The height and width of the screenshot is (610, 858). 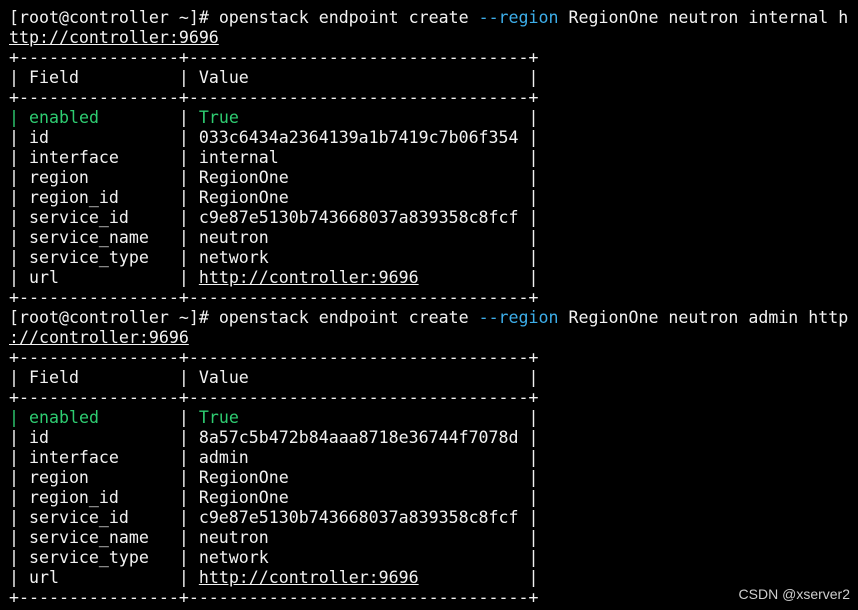 I want to click on row-value: 033c6434a2364139a1b7419c7b06f354, so click(x=358, y=137).